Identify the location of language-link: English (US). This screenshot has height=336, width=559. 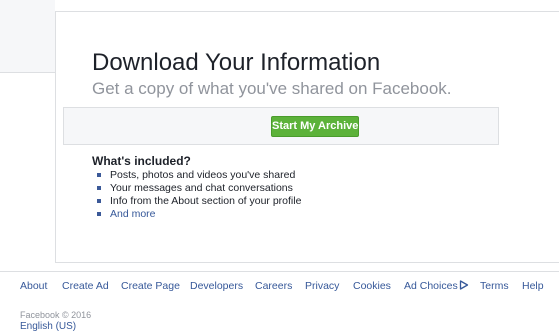
(48, 327).